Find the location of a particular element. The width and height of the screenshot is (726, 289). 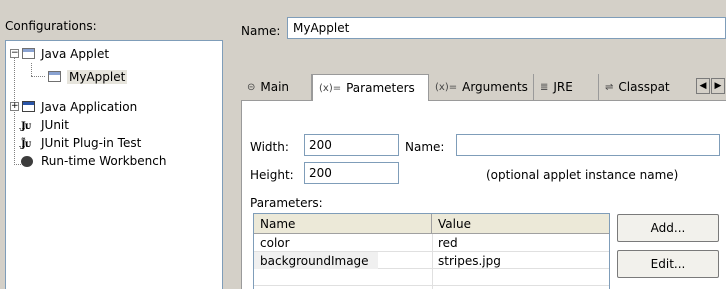

tab-main: ⊝ Main is located at coordinates (276, 87).